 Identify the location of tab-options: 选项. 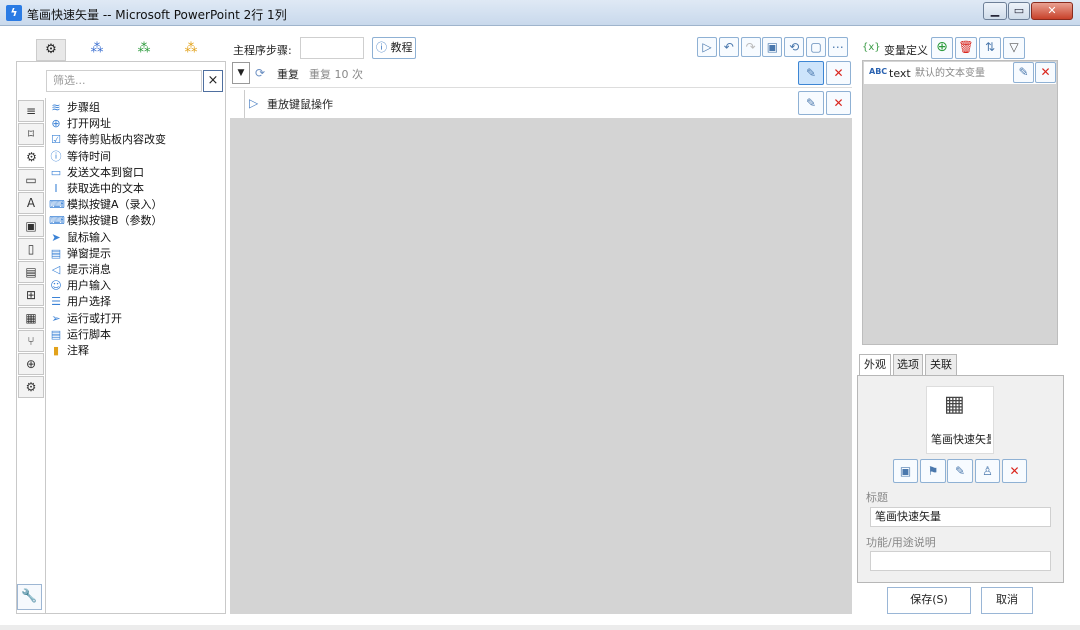
(908, 365).